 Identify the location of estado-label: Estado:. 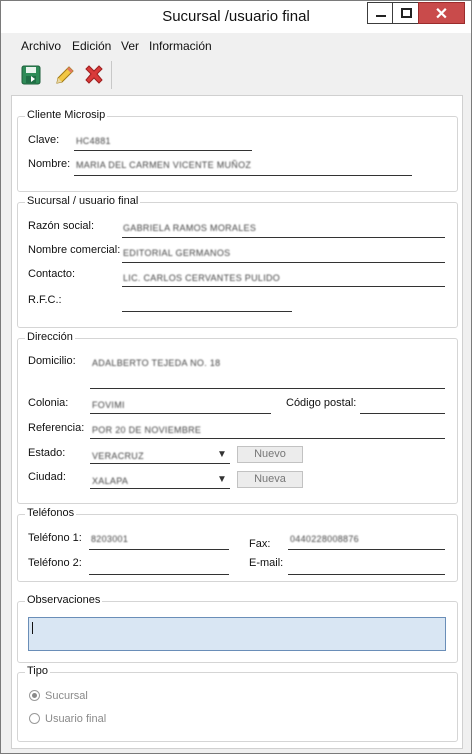
(47, 453).